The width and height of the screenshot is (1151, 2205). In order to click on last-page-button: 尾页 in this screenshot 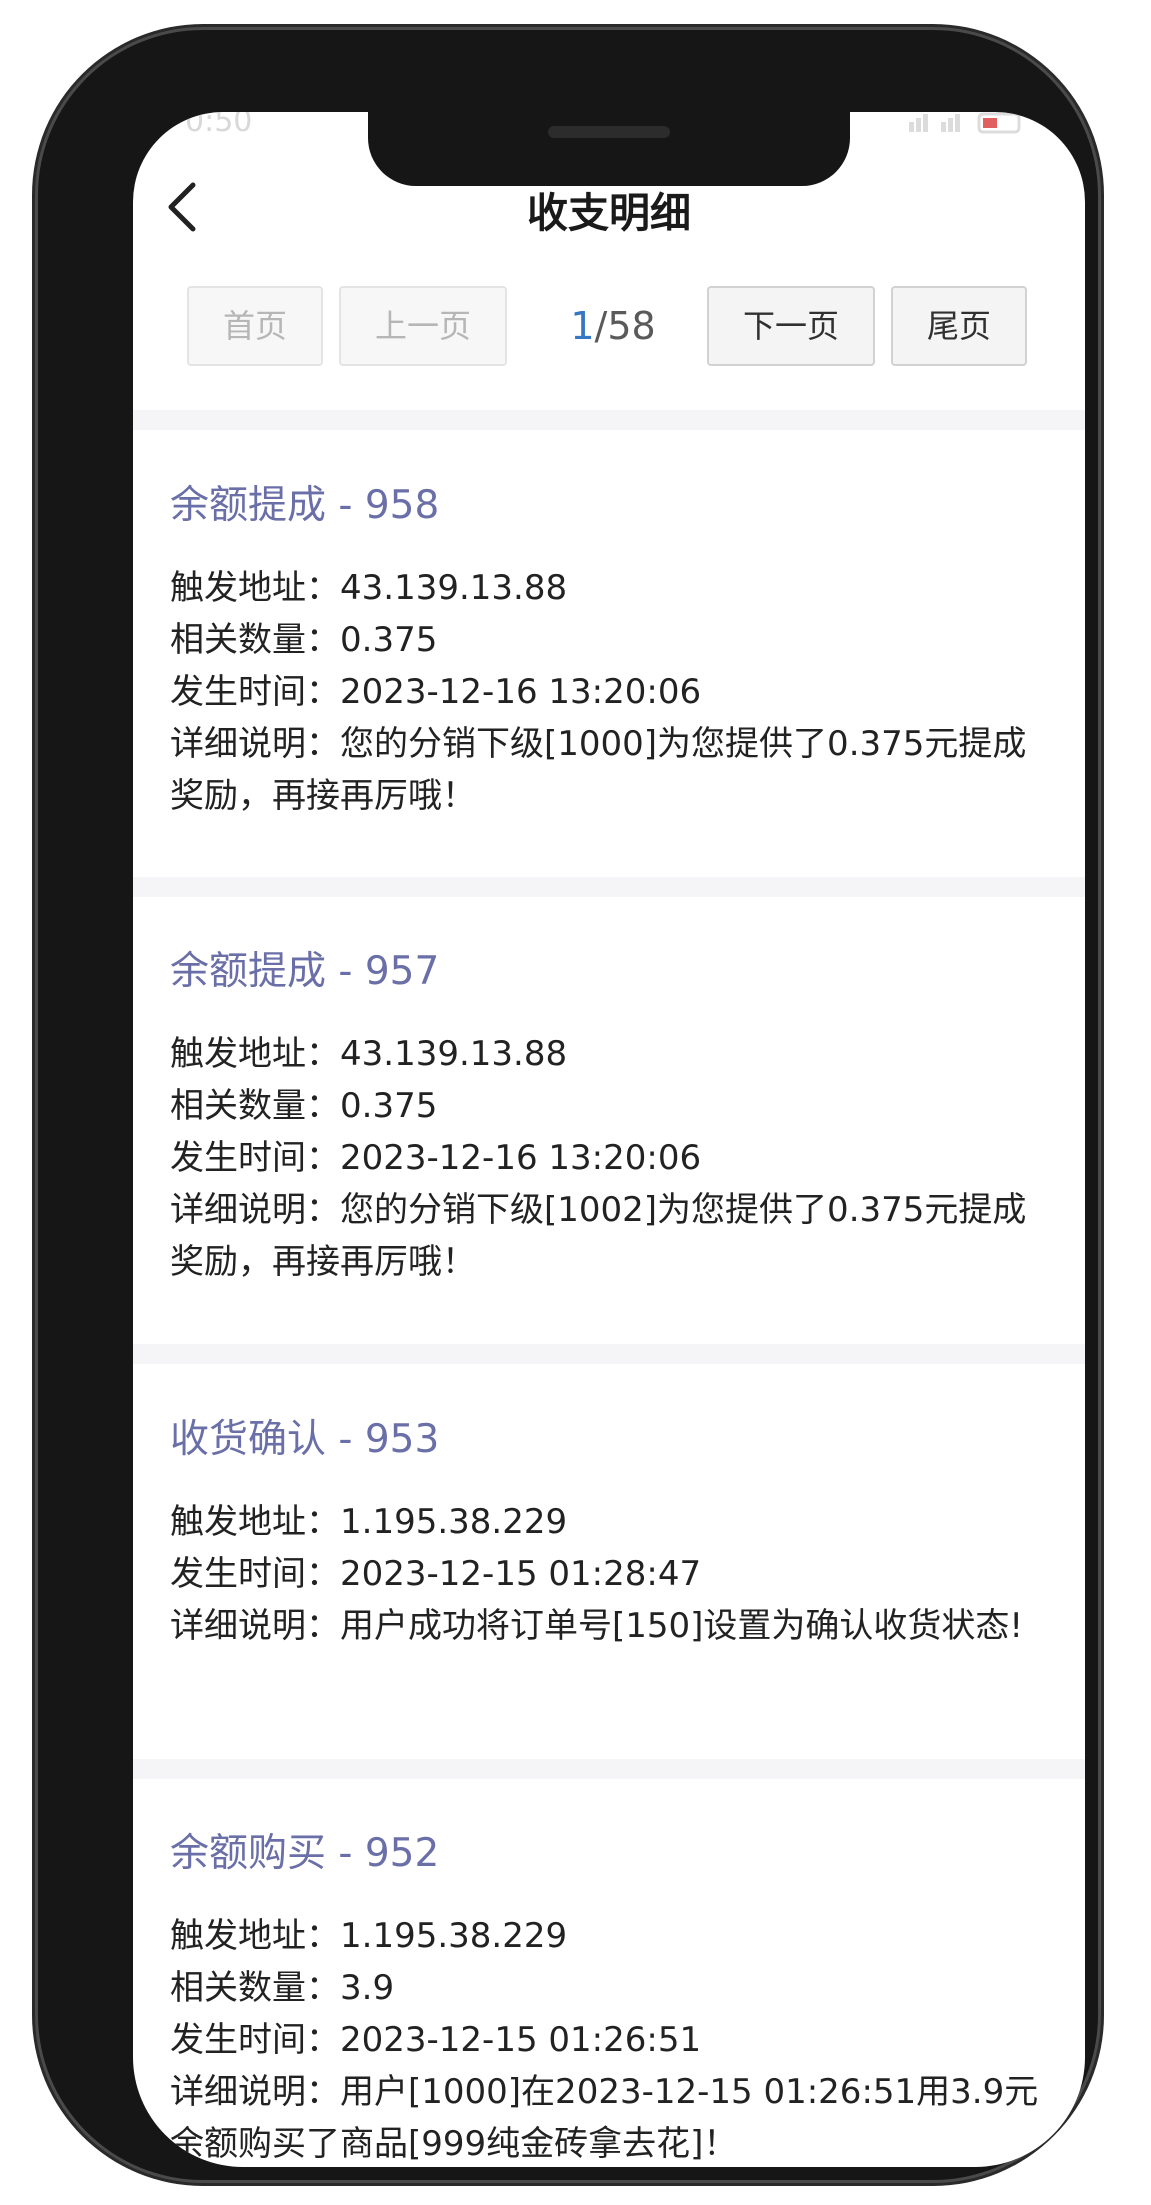, I will do `click(959, 326)`.